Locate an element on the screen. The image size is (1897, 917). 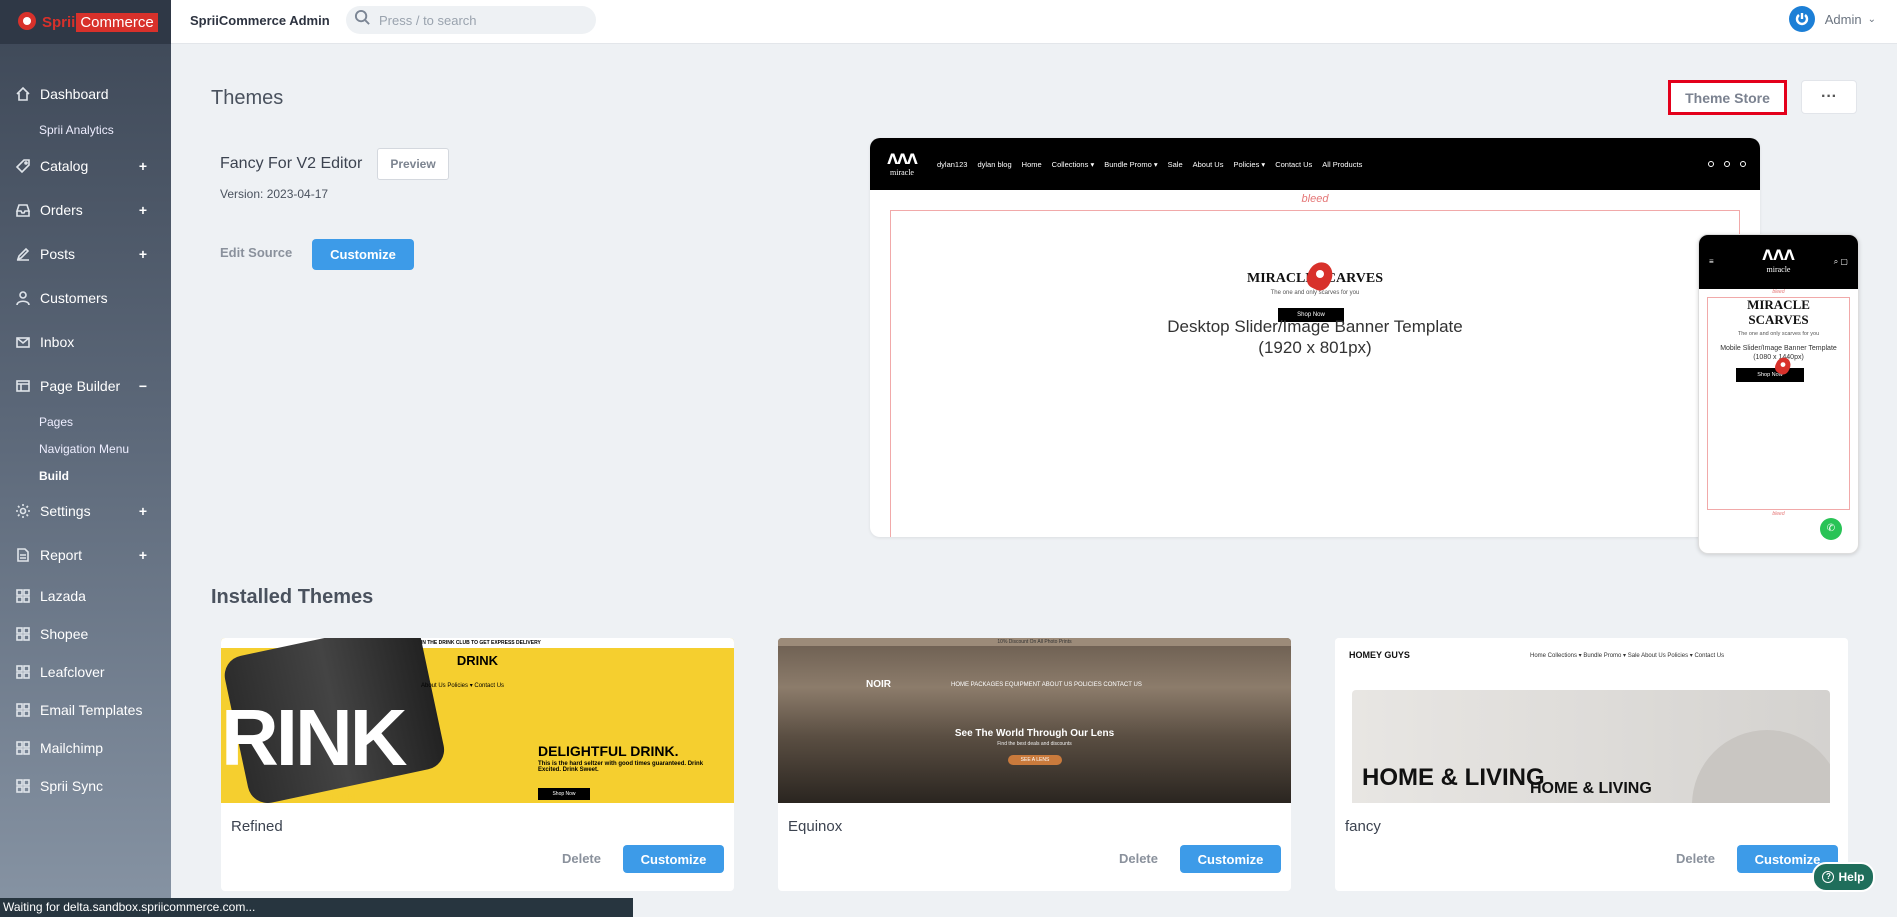
sidebar-item-customers: Customers is located at coordinates (85, 298).